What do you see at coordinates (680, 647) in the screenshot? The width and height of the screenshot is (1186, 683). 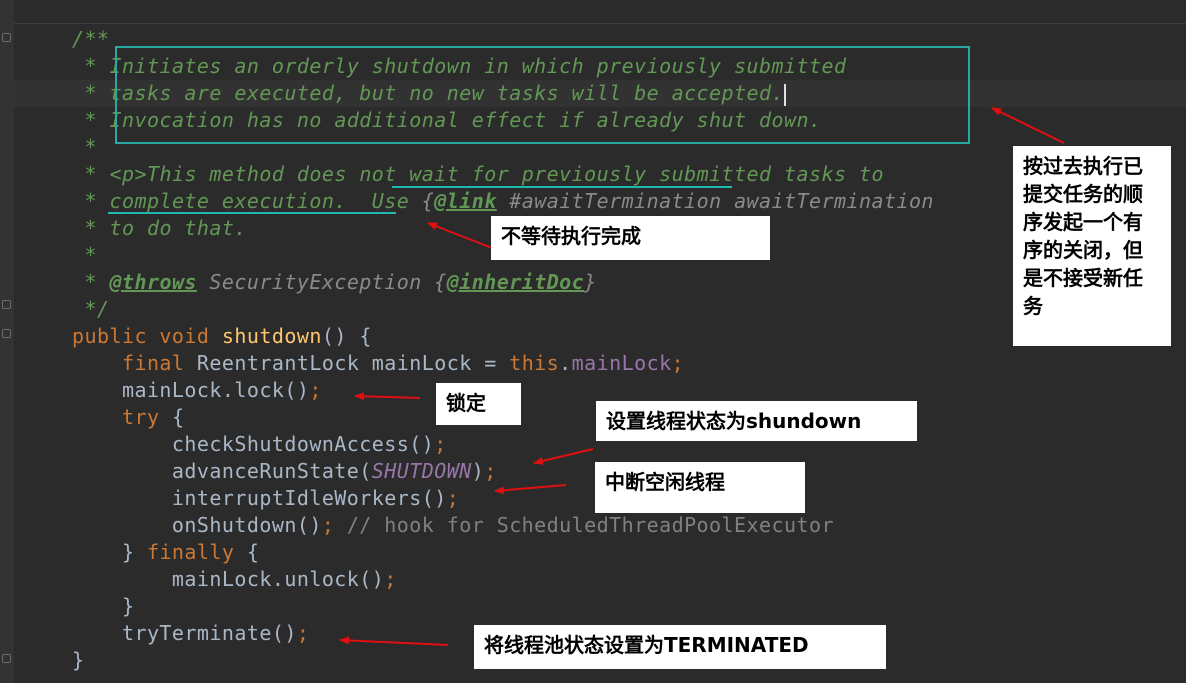 I see `note-terminate: 将线程池状态设置为TERMINATED` at bounding box center [680, 647].